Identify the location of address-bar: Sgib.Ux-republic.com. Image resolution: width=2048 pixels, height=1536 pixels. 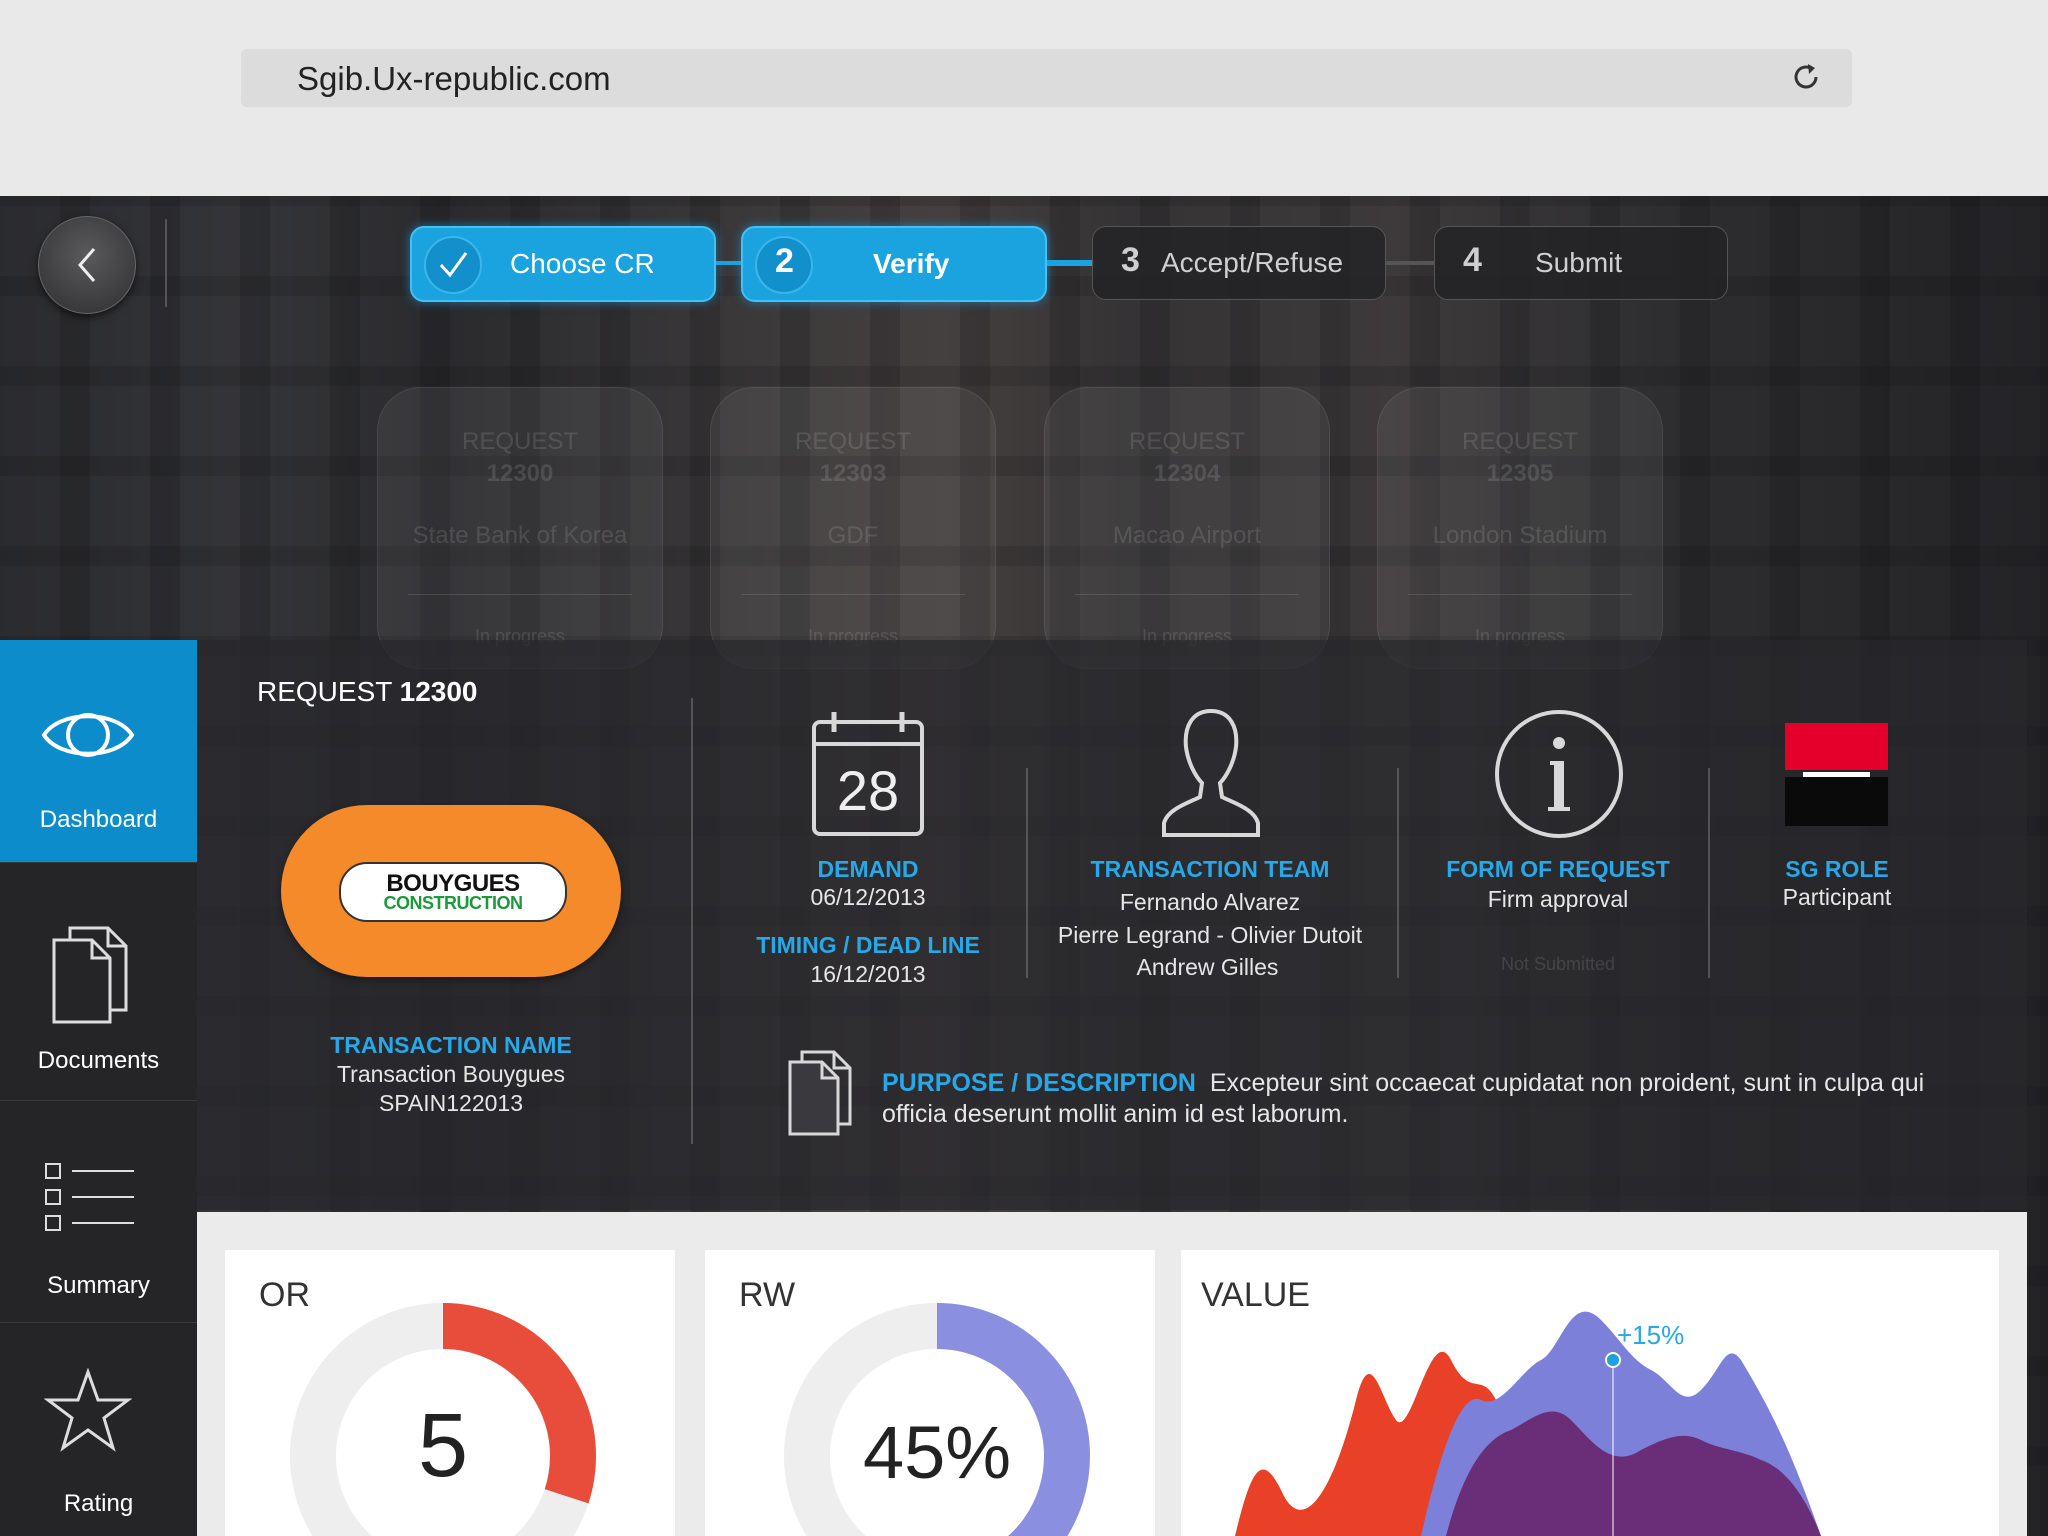
(1046, 78).